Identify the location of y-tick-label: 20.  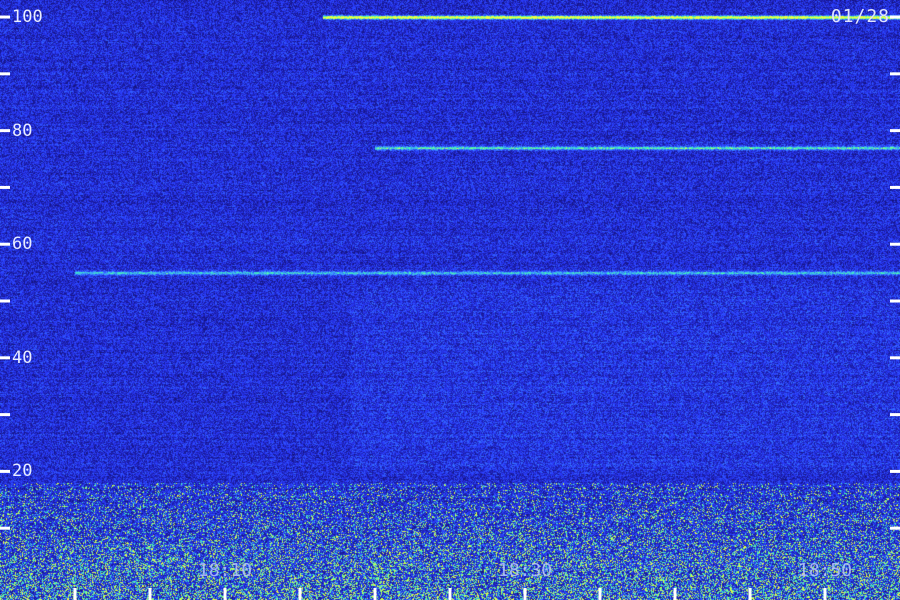
(22, 471).